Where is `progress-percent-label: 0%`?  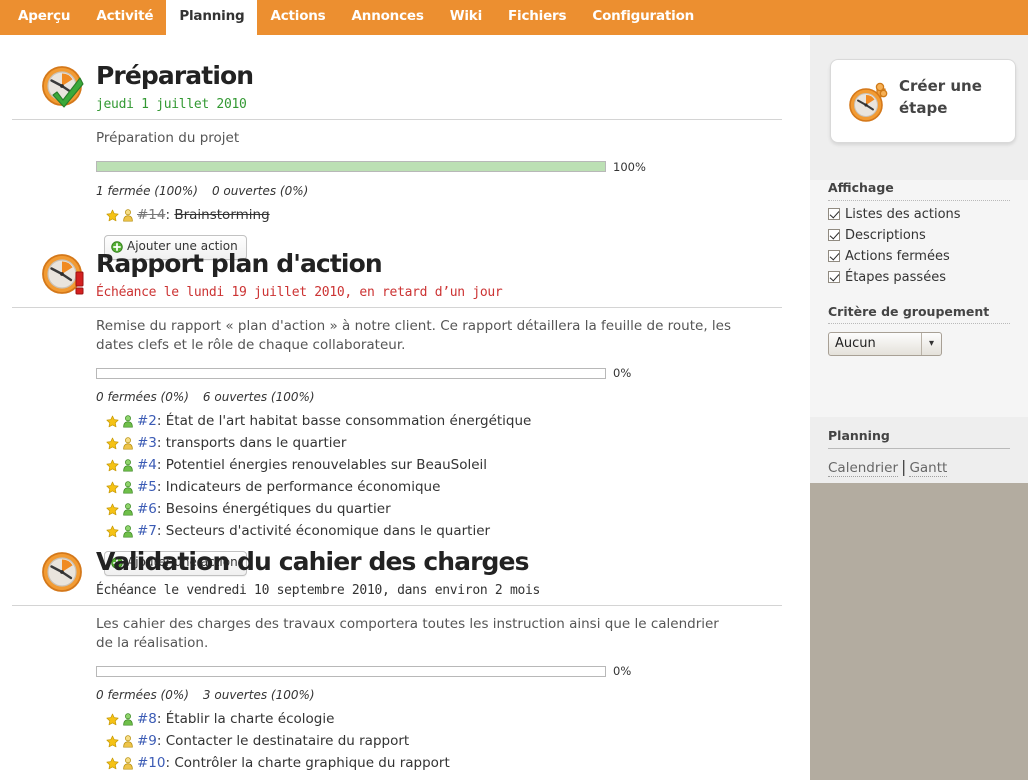 progress-percent-label: 0% is located at coordinates (622, 373).